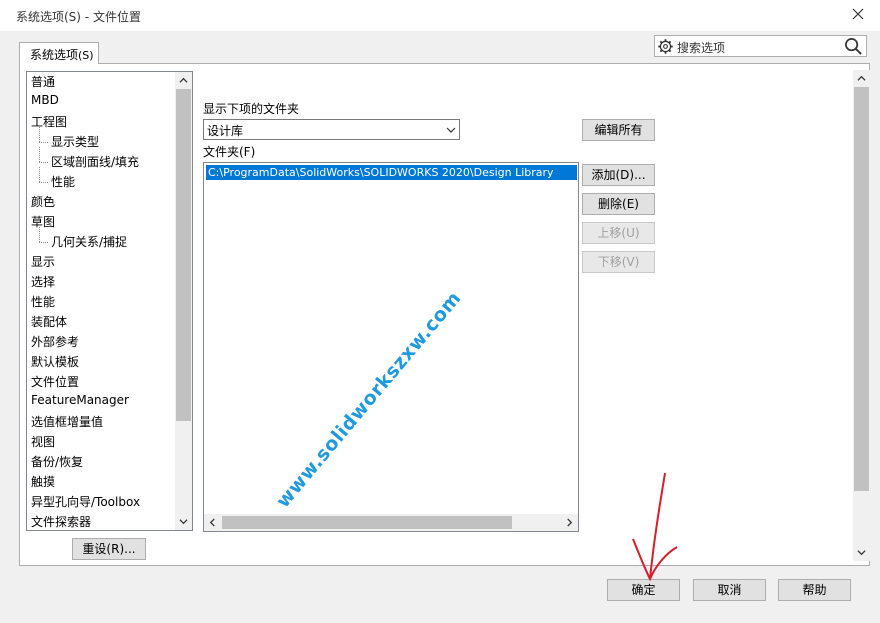  What do you see at coordinates (80, 402) in the screenshot?
I see `tree-item: FeatureManager` at bounding box center [80, 402].